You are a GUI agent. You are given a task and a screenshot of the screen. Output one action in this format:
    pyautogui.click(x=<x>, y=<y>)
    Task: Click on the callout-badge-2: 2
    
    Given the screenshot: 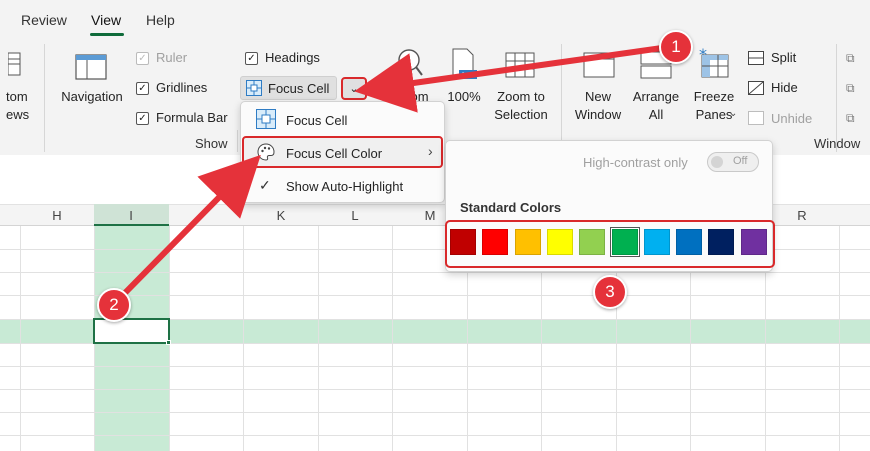 What is the action you would take?
    pyautogui.click(x=114, y=305)
    